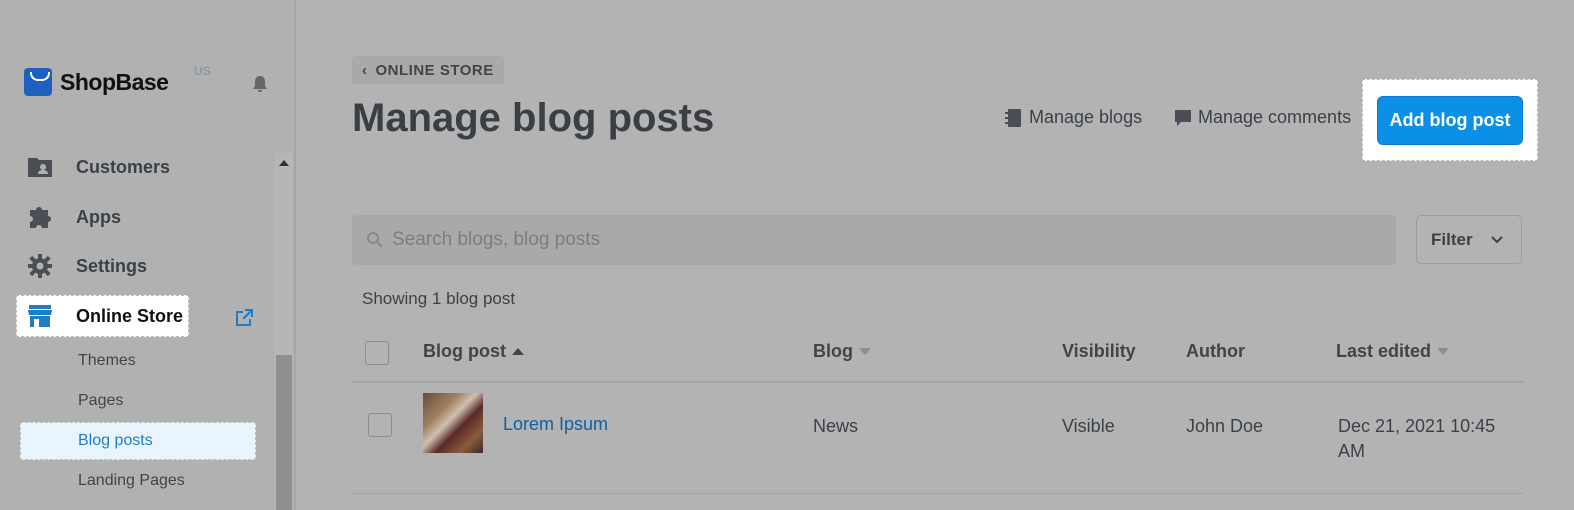 Image resolution: width=1574 pixels, height=510 pixels. I want to click on page-title: Manage blog posts, so click(533, 118).